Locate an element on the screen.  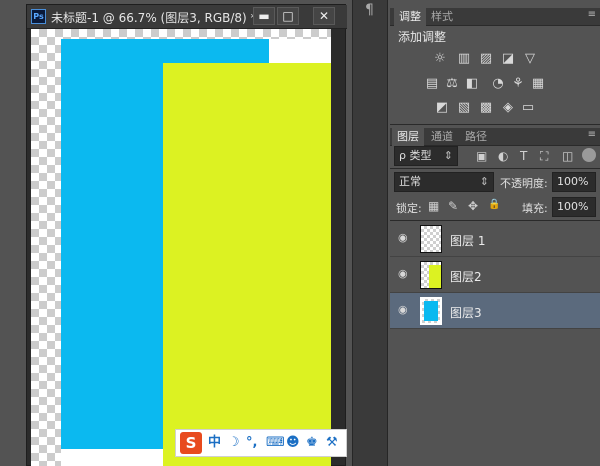
adjustment-filter-icon: ◐ is located at coordinates (503, 156).